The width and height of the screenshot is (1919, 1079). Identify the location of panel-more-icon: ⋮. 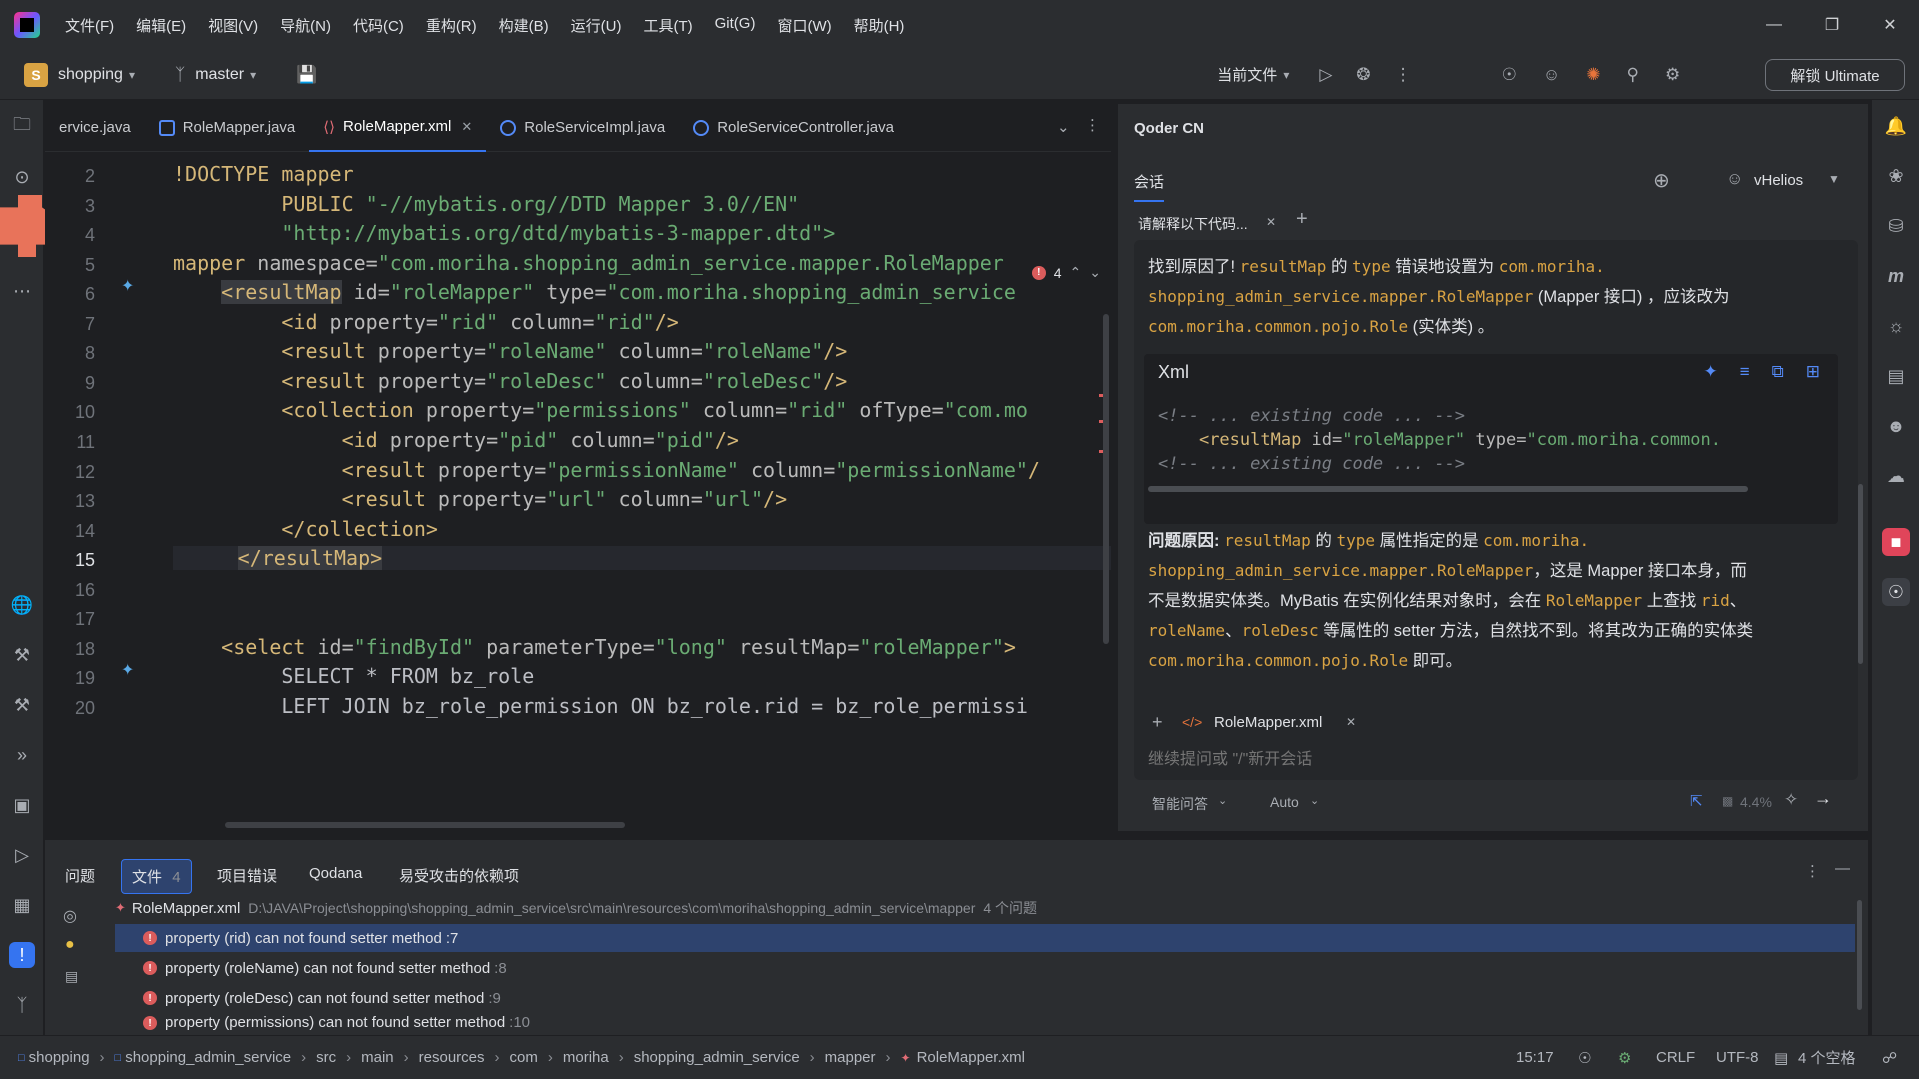
(1812, 871).